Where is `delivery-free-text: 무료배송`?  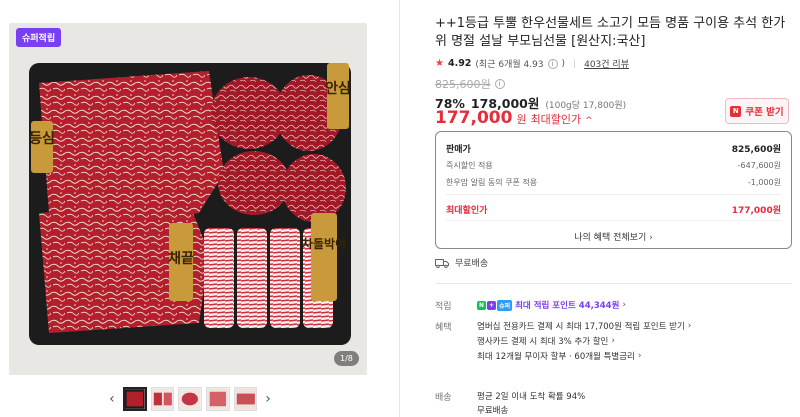
delivery-free-text: 무료배송 is located at coordinates (493, 411).